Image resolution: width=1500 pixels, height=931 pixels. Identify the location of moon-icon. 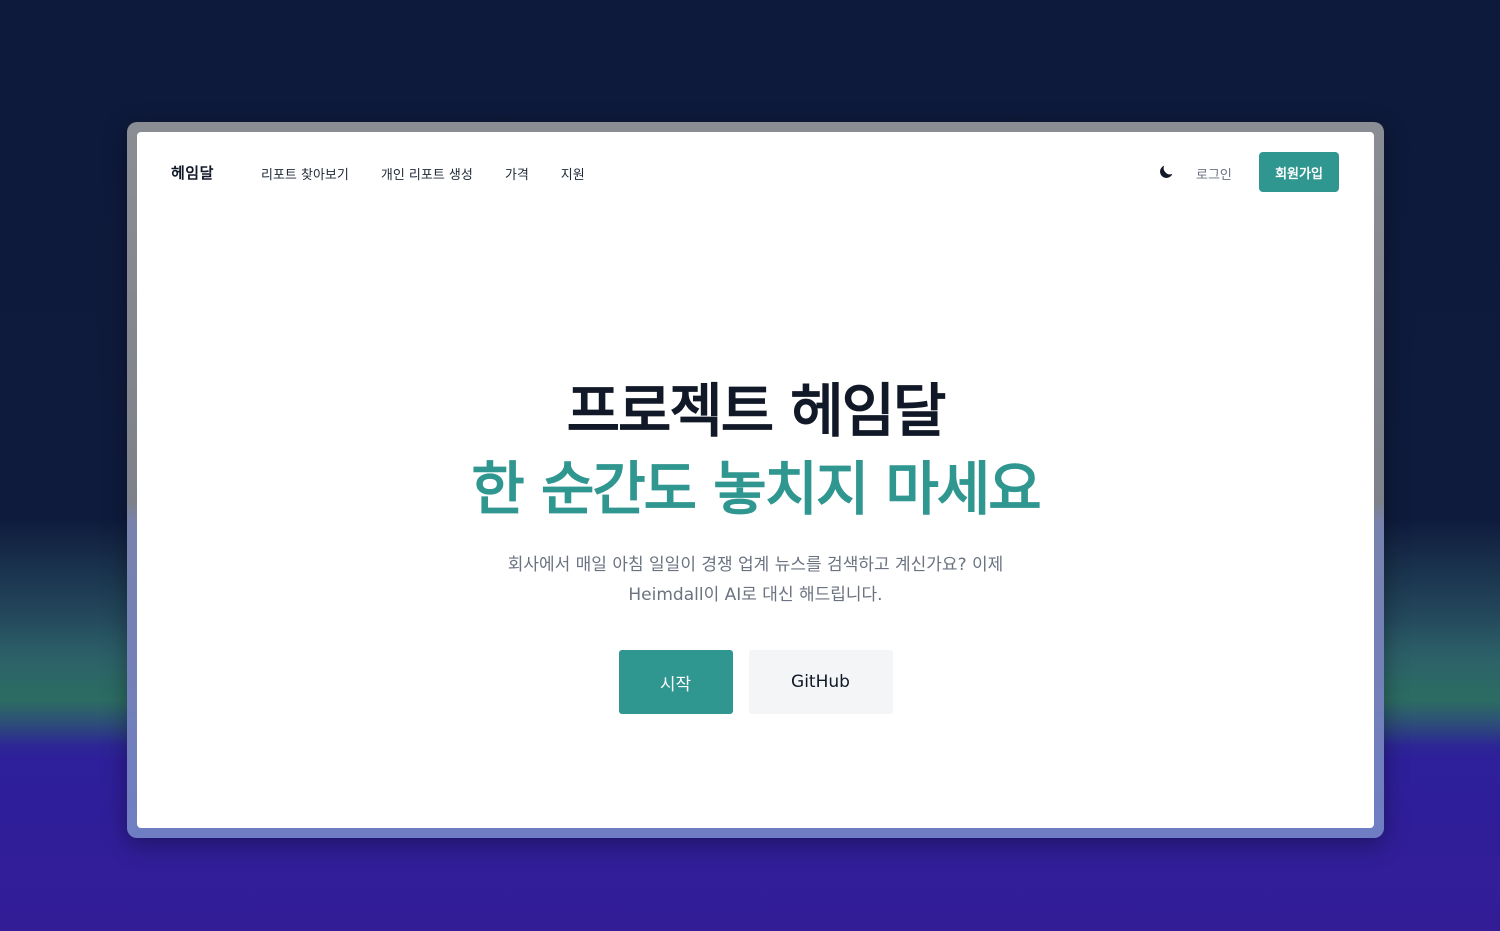
(1166, 171).